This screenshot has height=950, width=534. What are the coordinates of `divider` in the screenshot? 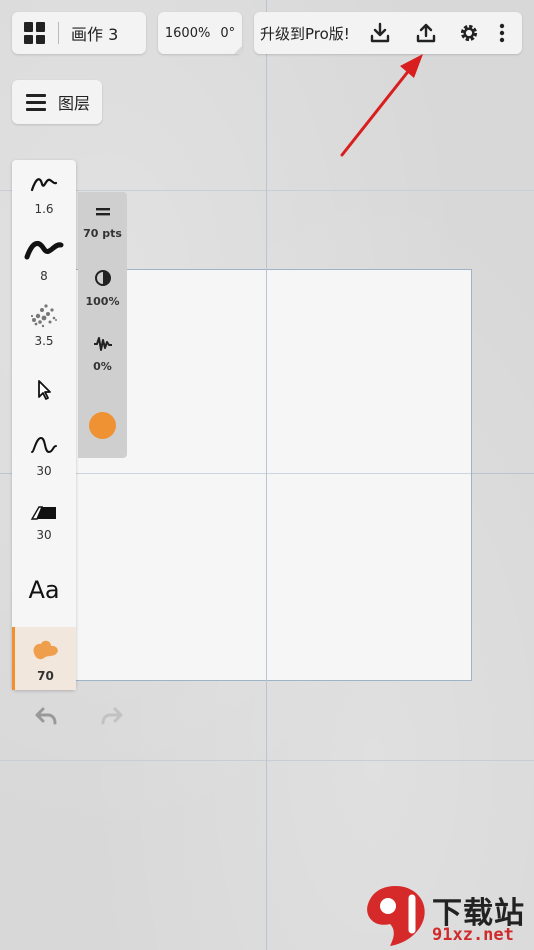 It's located at (58, 33).